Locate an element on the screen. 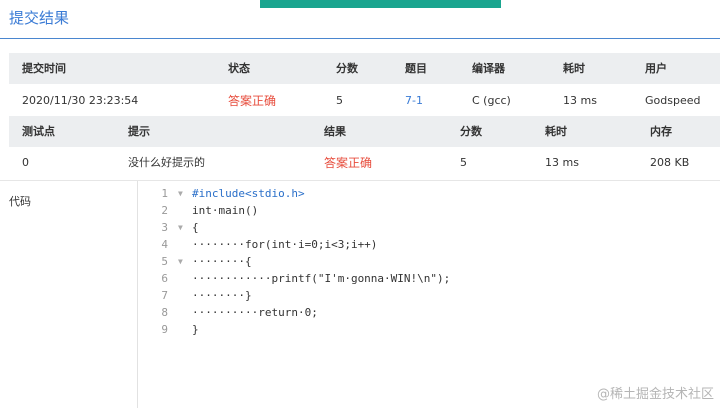 Image resolution: width=720 pixels, height=408 pixels. test-elapsed: 13 ms is located at coordinates (562, 162).